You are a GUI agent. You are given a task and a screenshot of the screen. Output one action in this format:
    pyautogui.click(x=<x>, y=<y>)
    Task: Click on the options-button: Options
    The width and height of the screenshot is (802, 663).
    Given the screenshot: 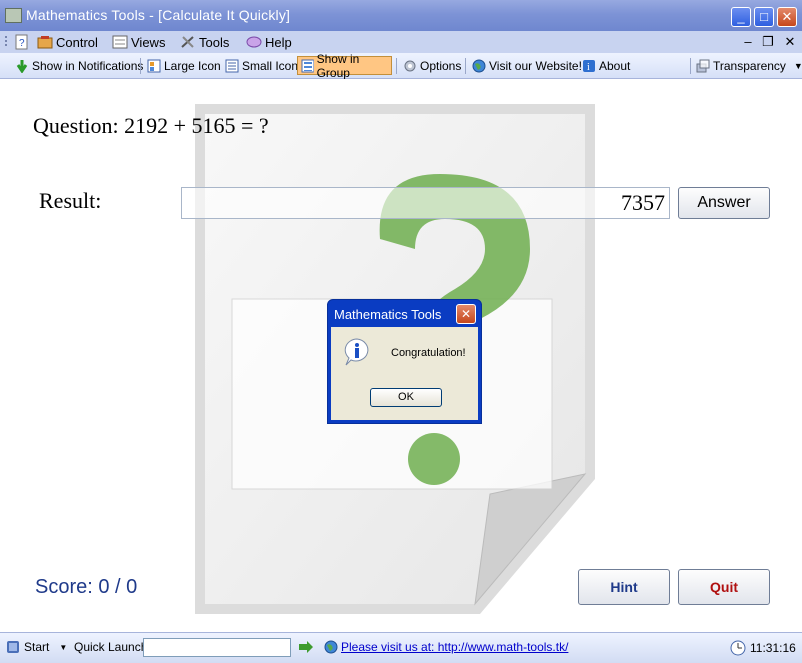 What is the action you would take?
    pyautogui.click(x=432, y=65)
    